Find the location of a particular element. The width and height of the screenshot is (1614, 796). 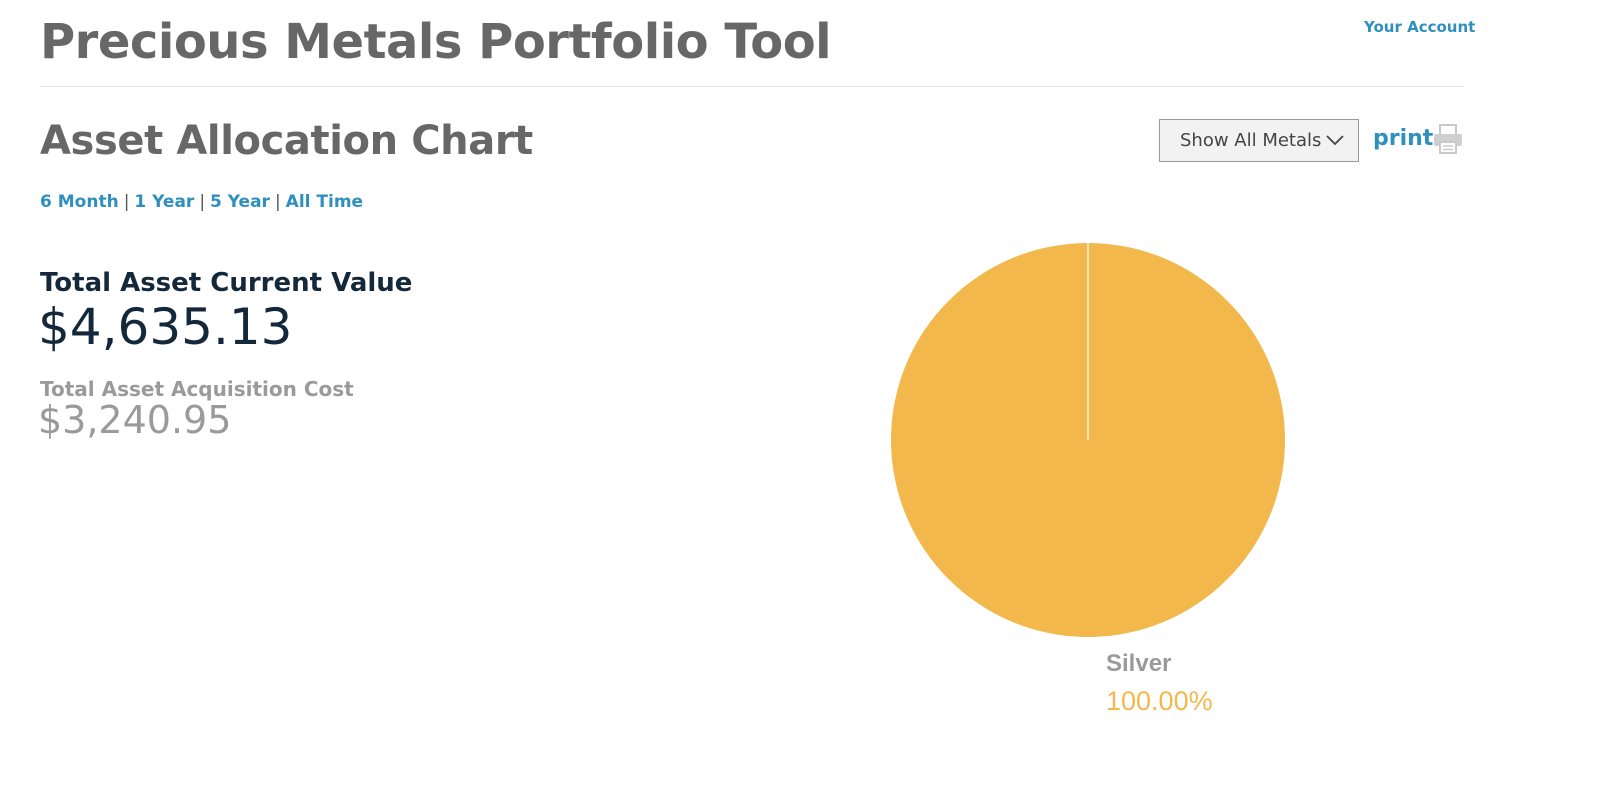

metal-filter-value: Show All Metals is located at coordinates (1251, 140).